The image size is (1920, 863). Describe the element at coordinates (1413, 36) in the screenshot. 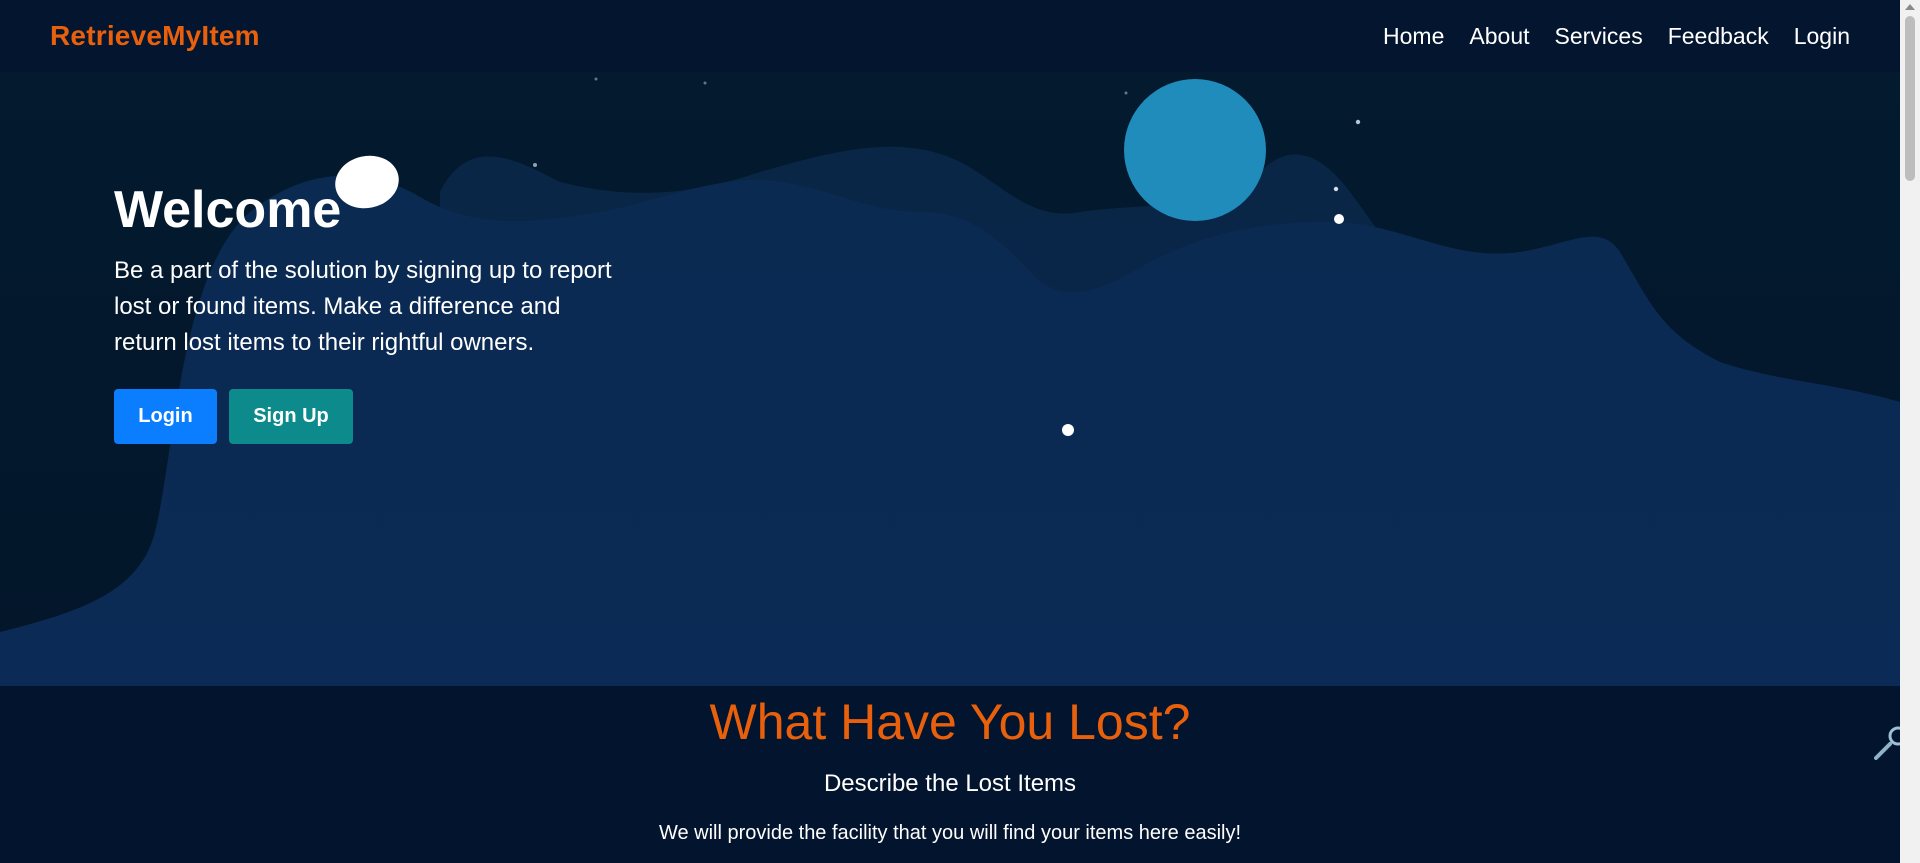

I see `nav-link-home: Home` at that location.